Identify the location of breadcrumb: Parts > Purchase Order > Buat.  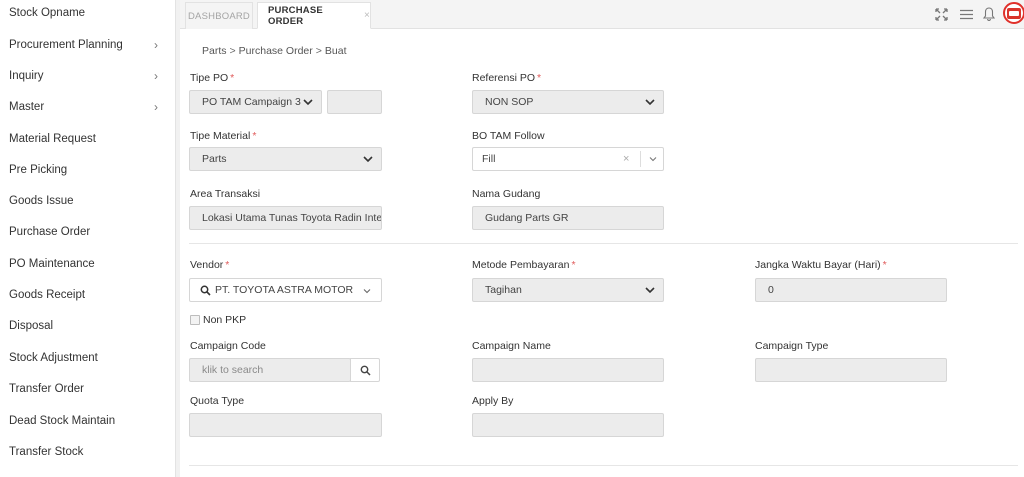
(274, 51).